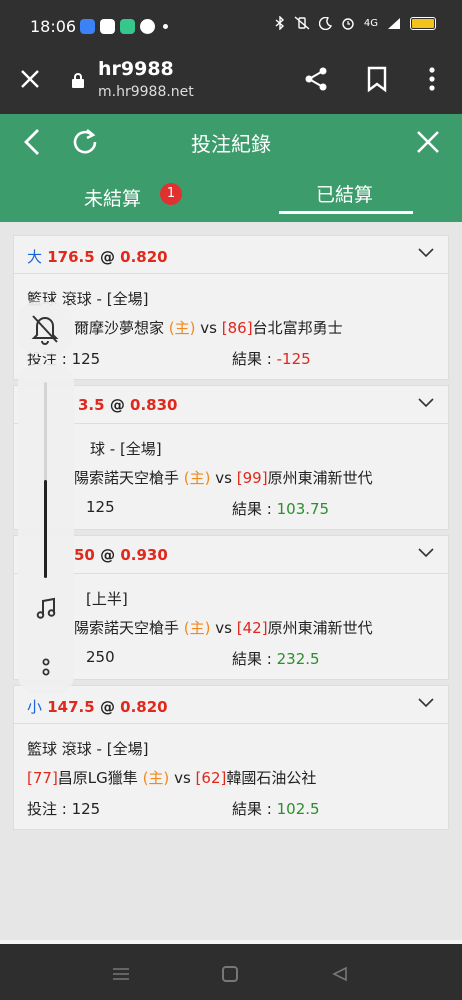 This screenshot has width=462, height=1000. I want to click on bet-summary: 大 176.5 @ 0.820, so click(97, 256).